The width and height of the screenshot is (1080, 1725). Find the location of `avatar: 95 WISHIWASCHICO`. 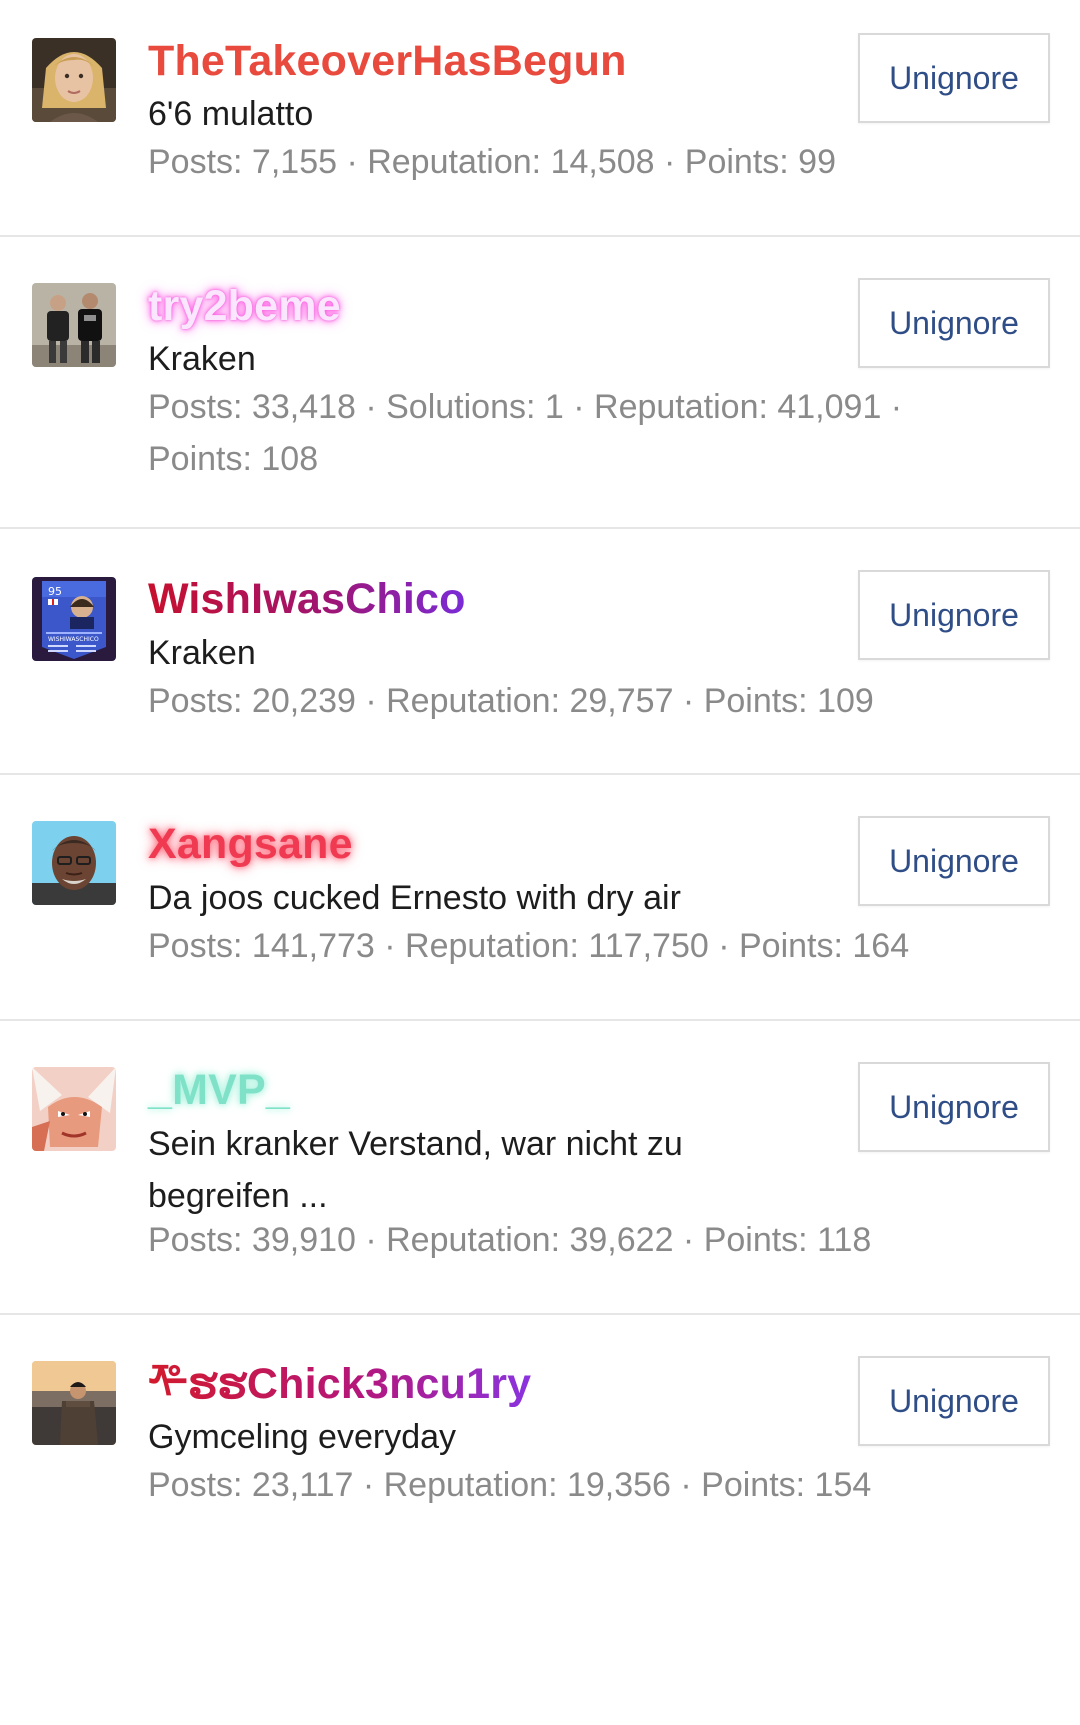

avatar: 95 WISHIWASCHICO is located at coordinates (74, 619).